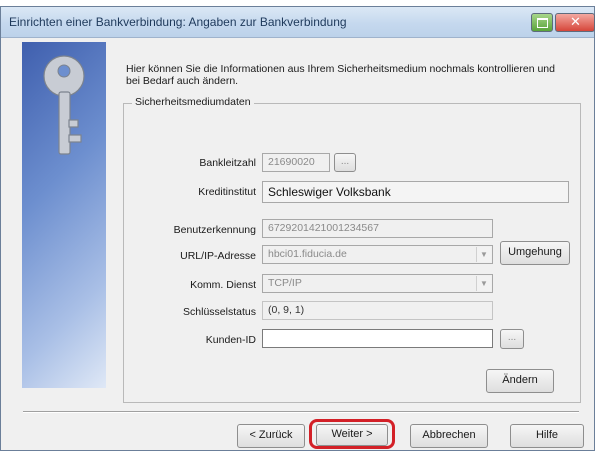 Image resolution: width=597 pixels, height=453 pixels. Describe the element at coordinates (352, 434) in the screenshot. I see `next-button-highlight` at that location.